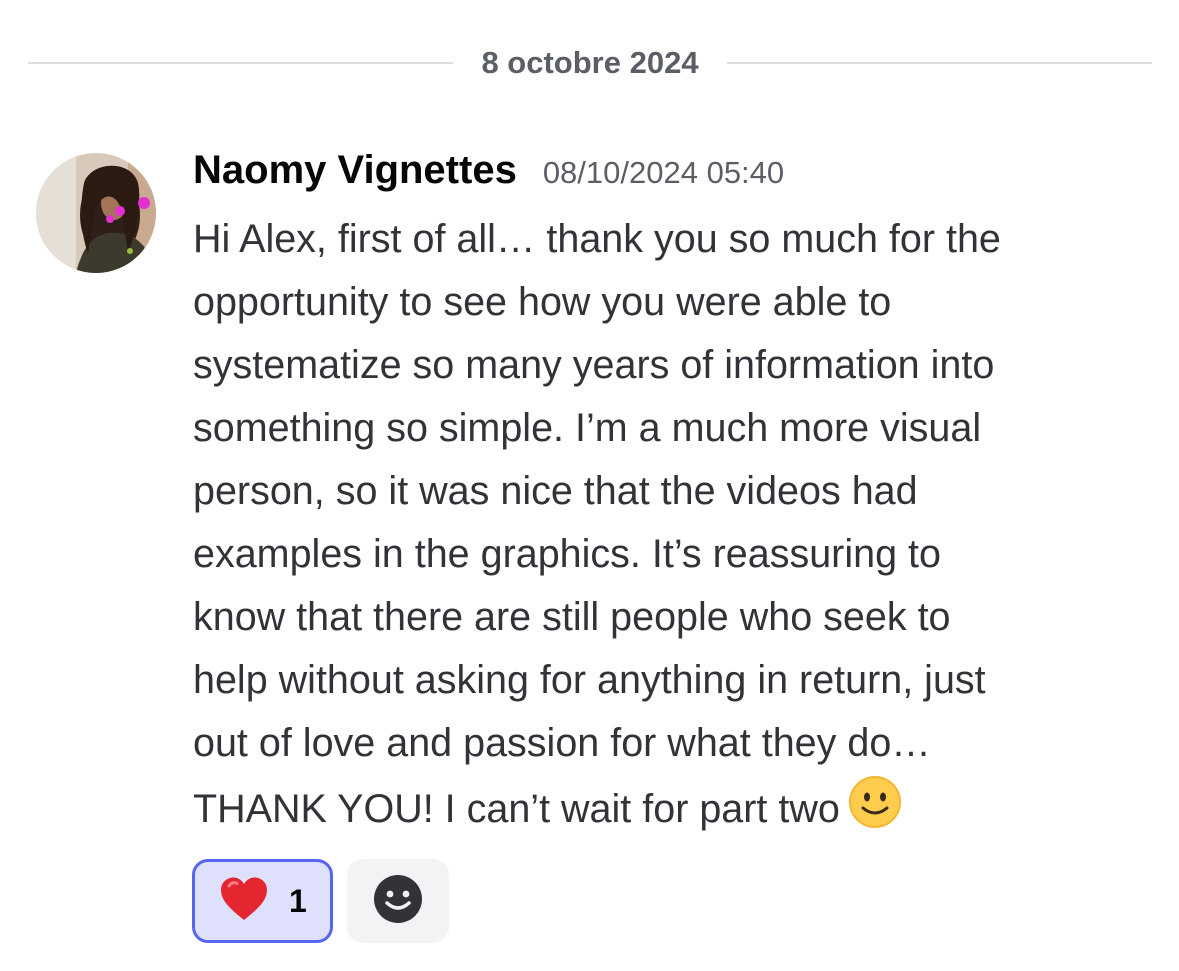 The height and width of the screenshot is (971, 1179). Describe the element at coordinates (542, 302) in the screenshot. I see `message-line: opportunity to see how you were able to` at that location.